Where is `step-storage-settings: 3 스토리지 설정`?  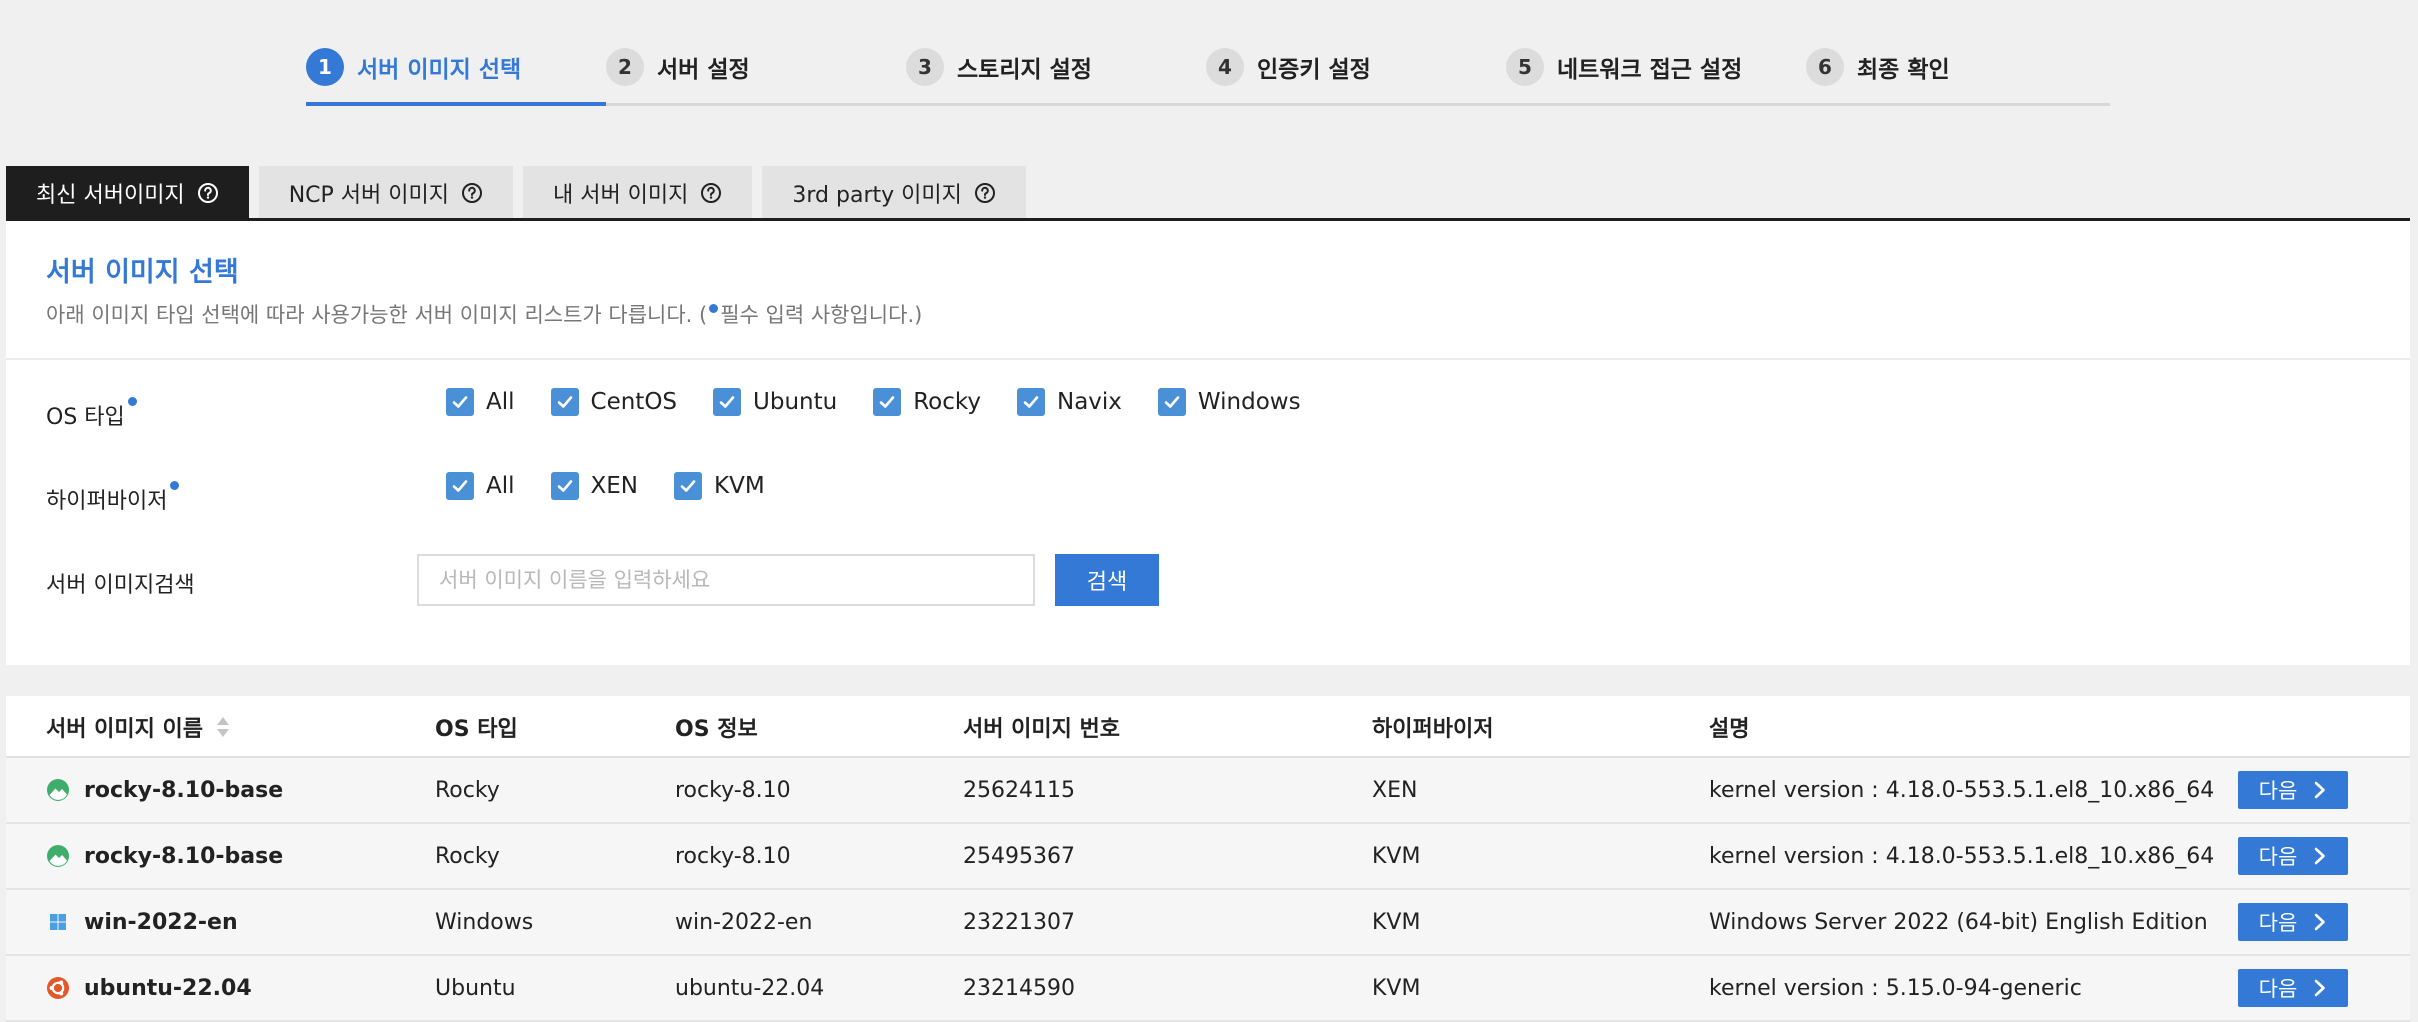
step-storage-settings: 3 스토리지 설정 is located at coordinates (999, 67).